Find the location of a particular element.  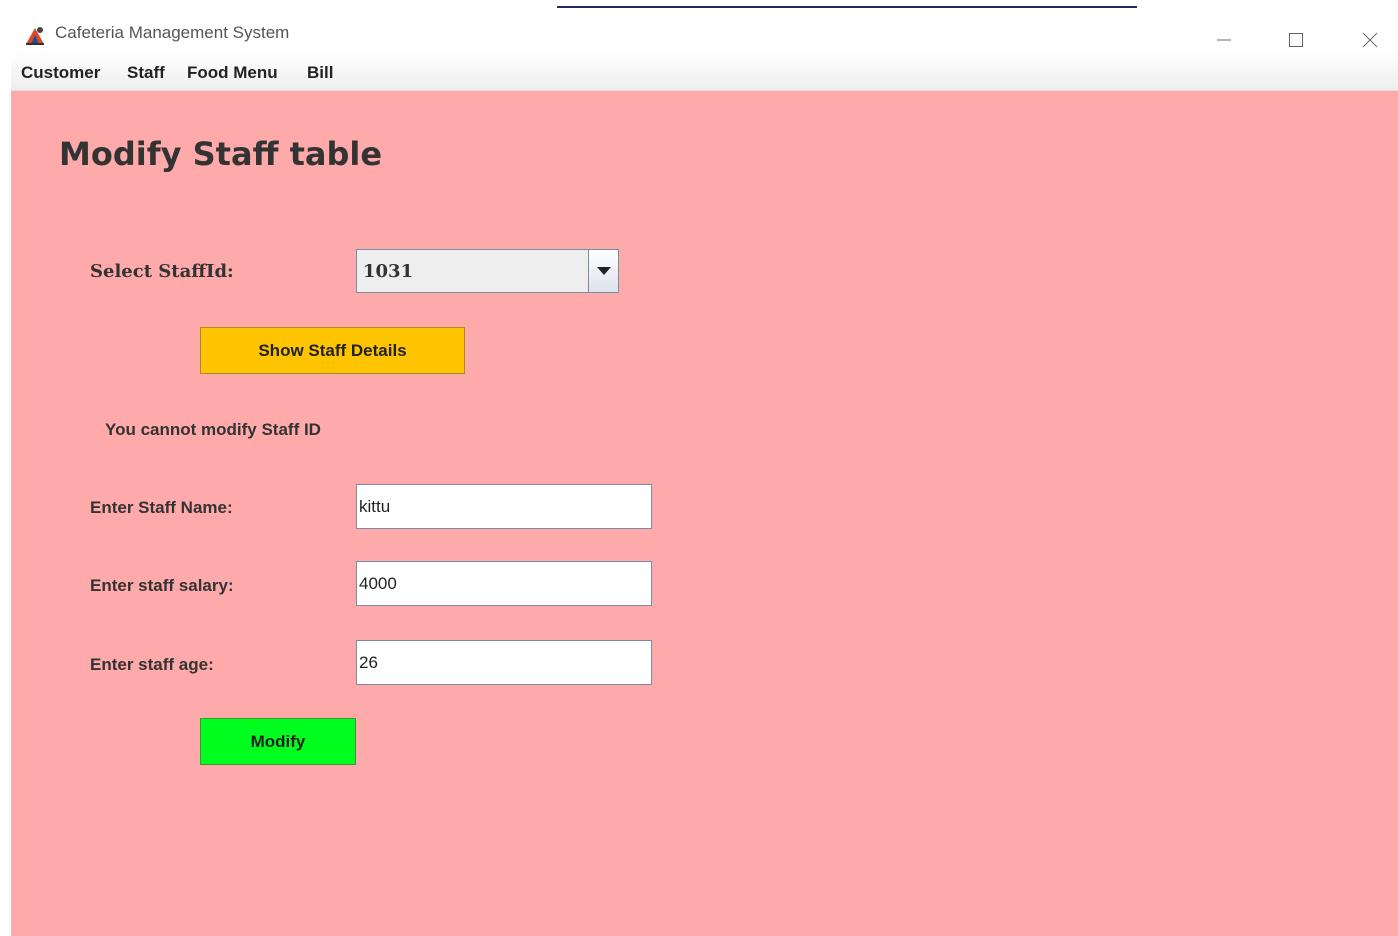

staffid-dropdown-button is located at coordinates (603, 271).